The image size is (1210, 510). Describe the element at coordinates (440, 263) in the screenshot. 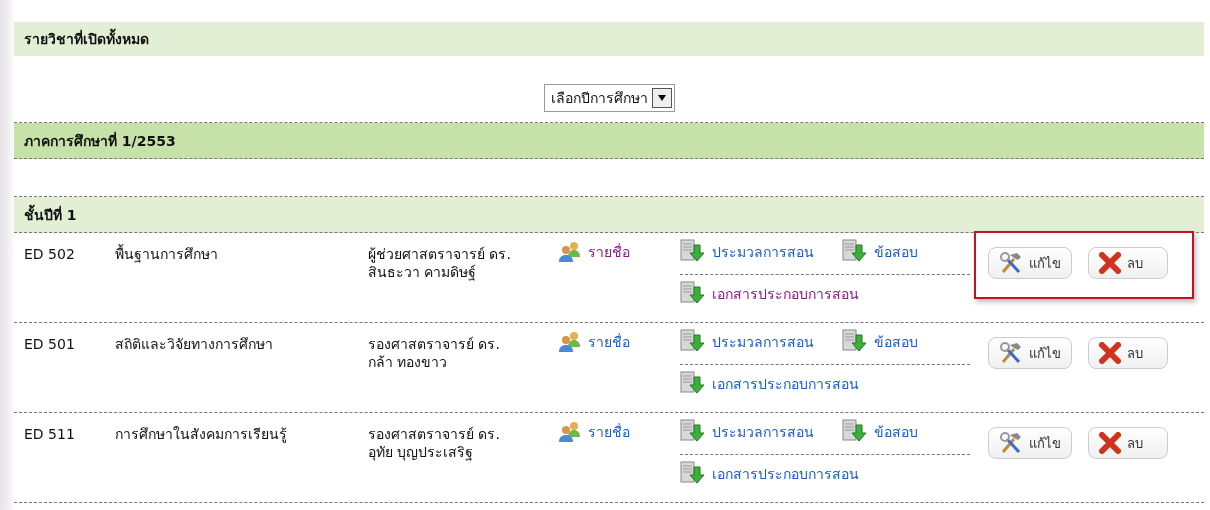

I see `teacher-name: ผู้ช่วยศาสตราจารย์ ดร. สินธะวา คามดิษฐ์` at that location.